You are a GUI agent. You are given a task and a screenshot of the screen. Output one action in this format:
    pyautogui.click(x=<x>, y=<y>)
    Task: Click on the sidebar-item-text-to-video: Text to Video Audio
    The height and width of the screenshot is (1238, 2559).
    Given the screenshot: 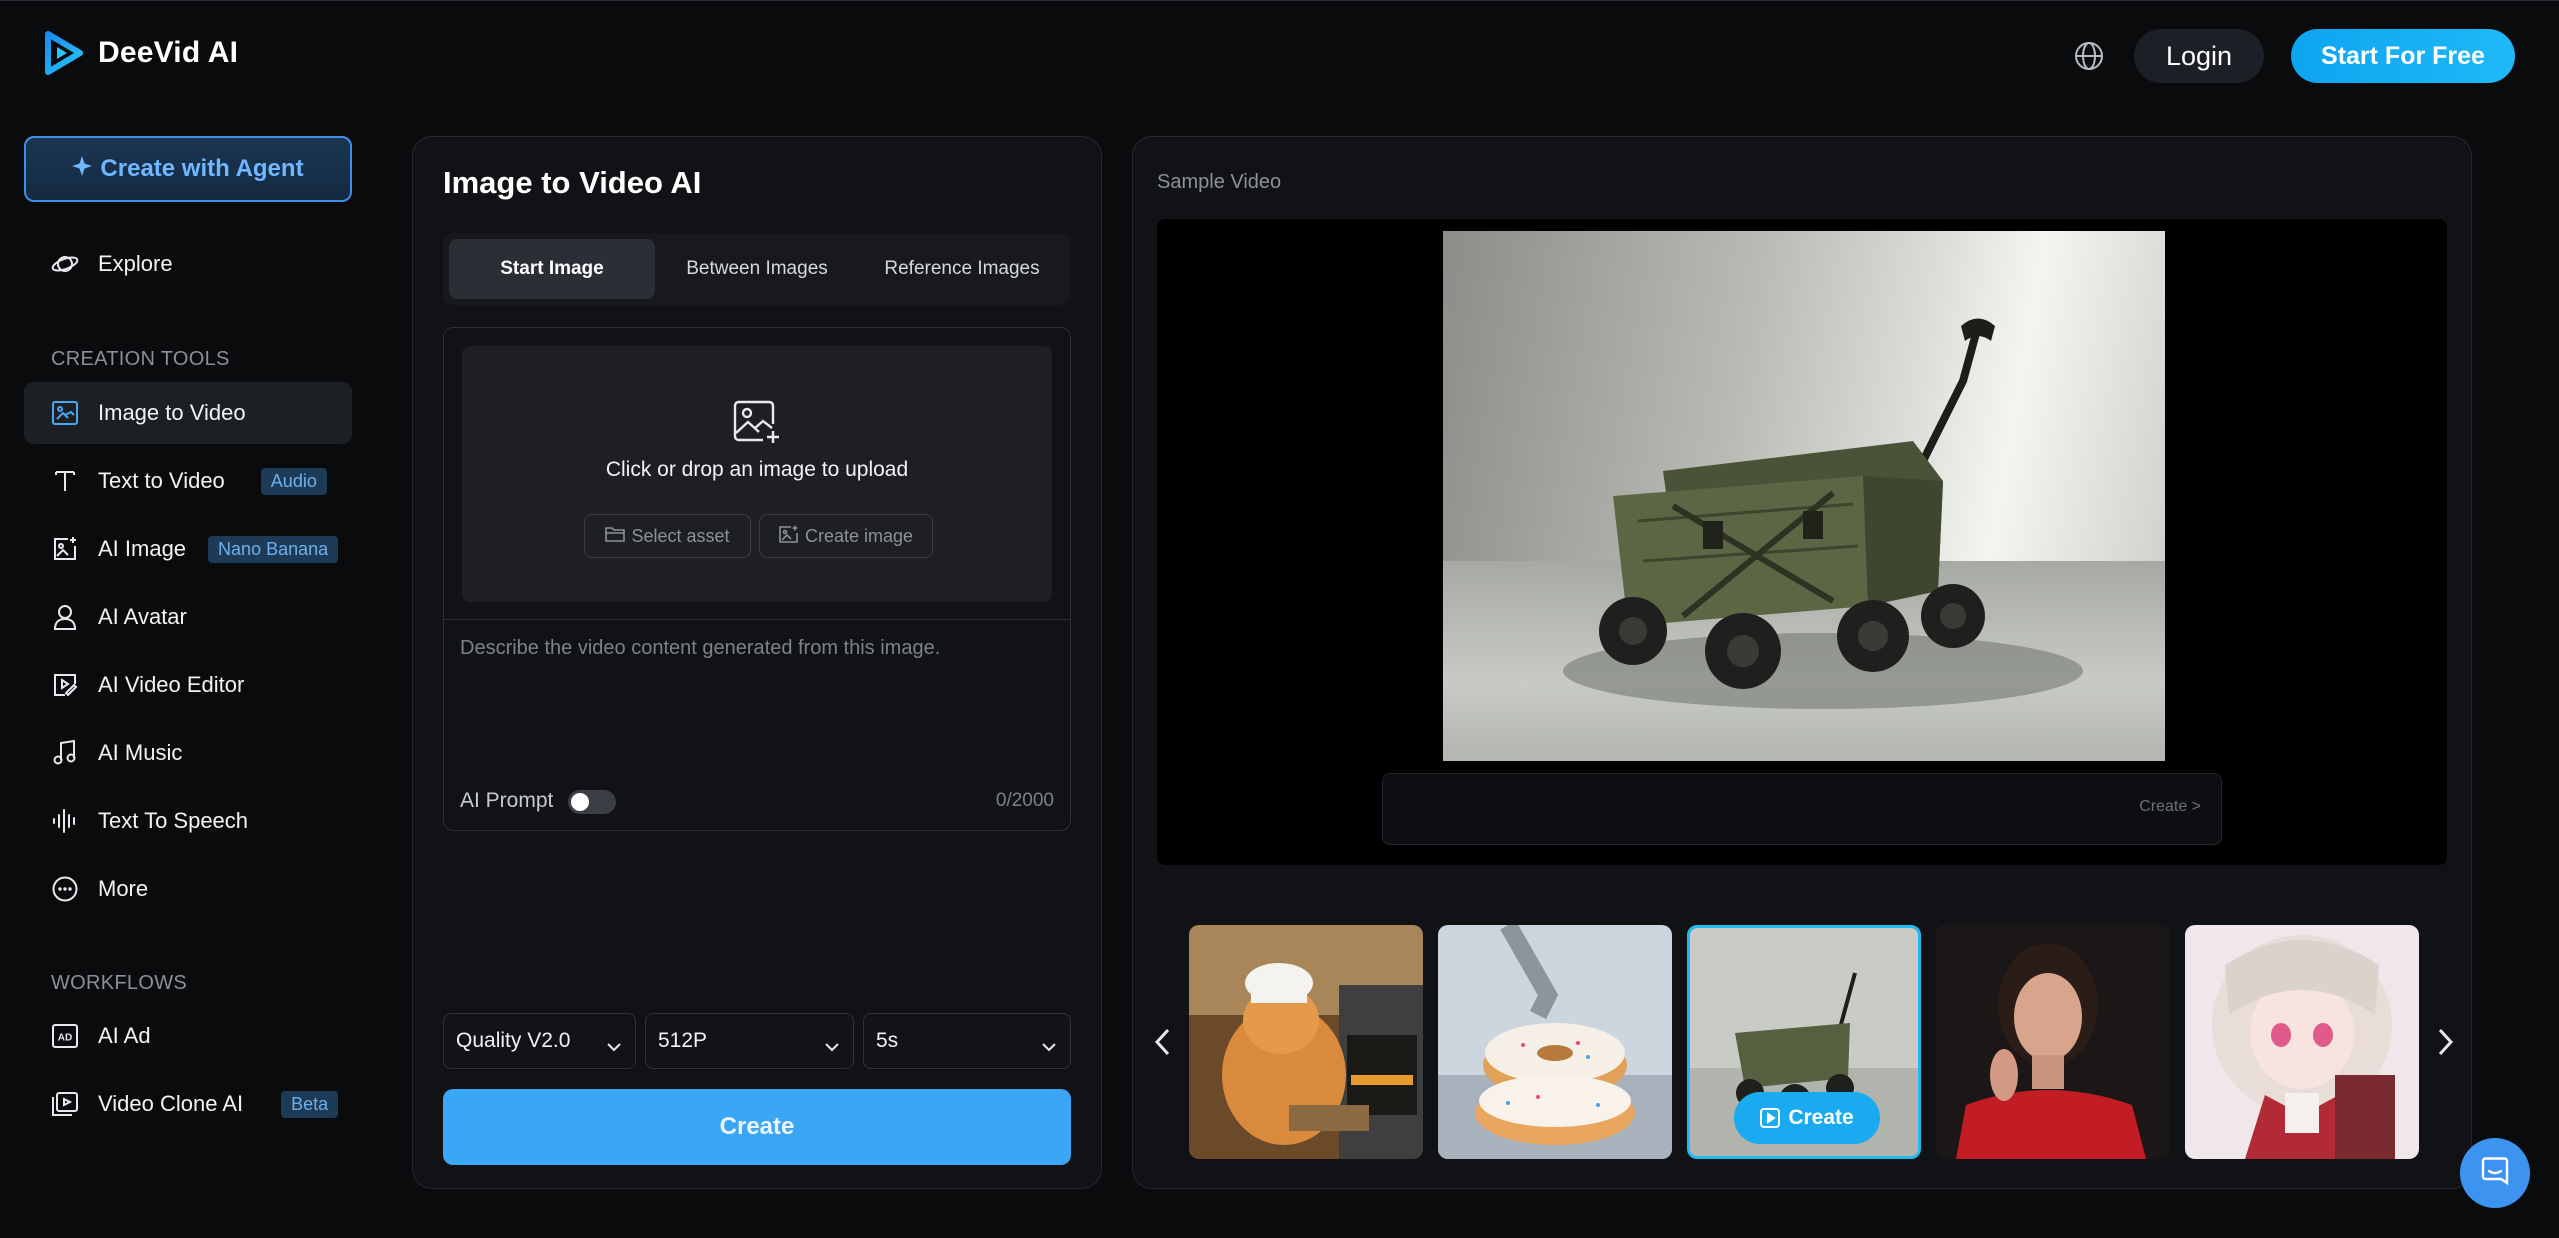 What is the action you would take?
    pyautogui.click(x=188, y=481)
    